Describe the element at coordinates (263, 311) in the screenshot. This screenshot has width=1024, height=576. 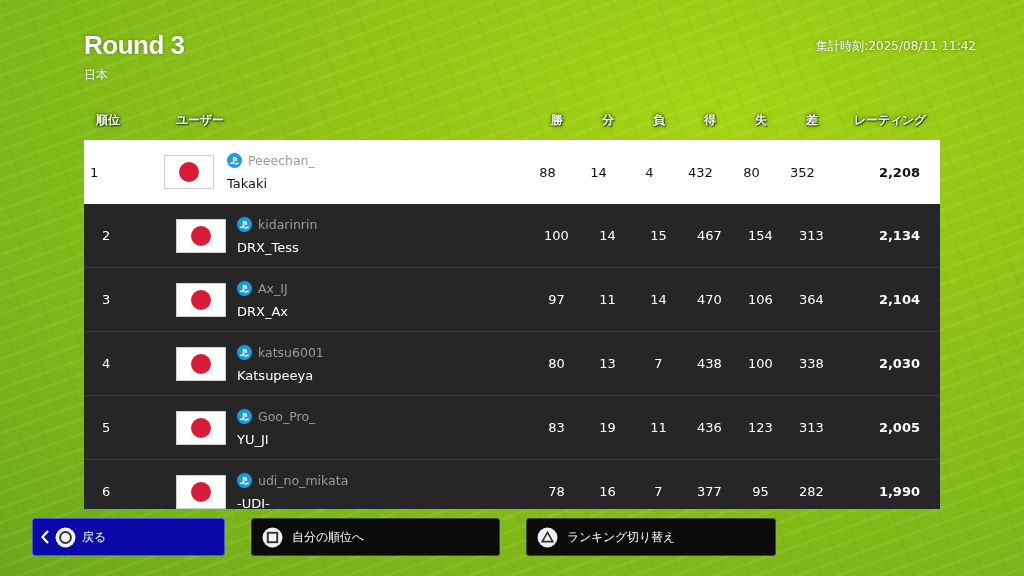
I see `player-name: DRX_Ax` at that location.